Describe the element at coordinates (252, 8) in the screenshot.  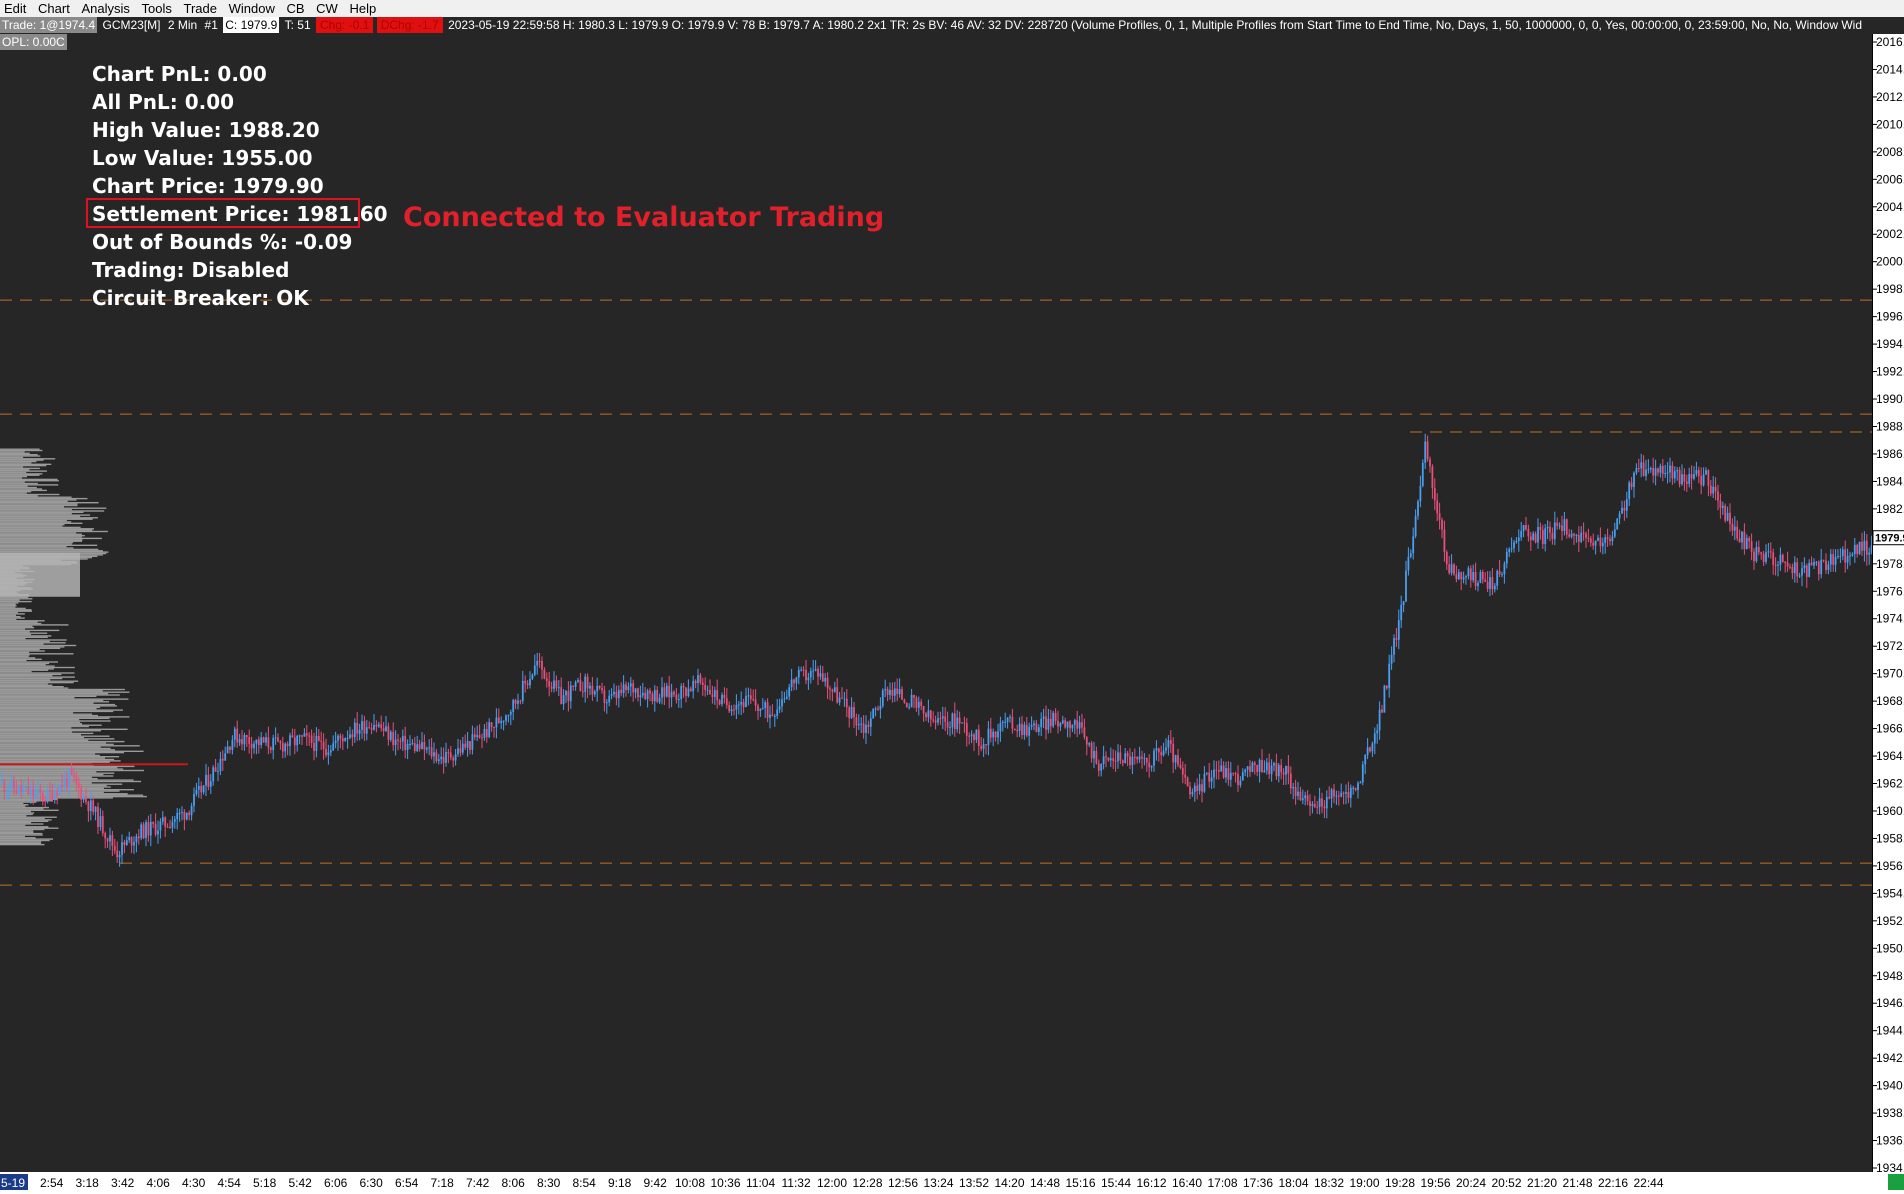
I see `menu-window: Window` at that location.